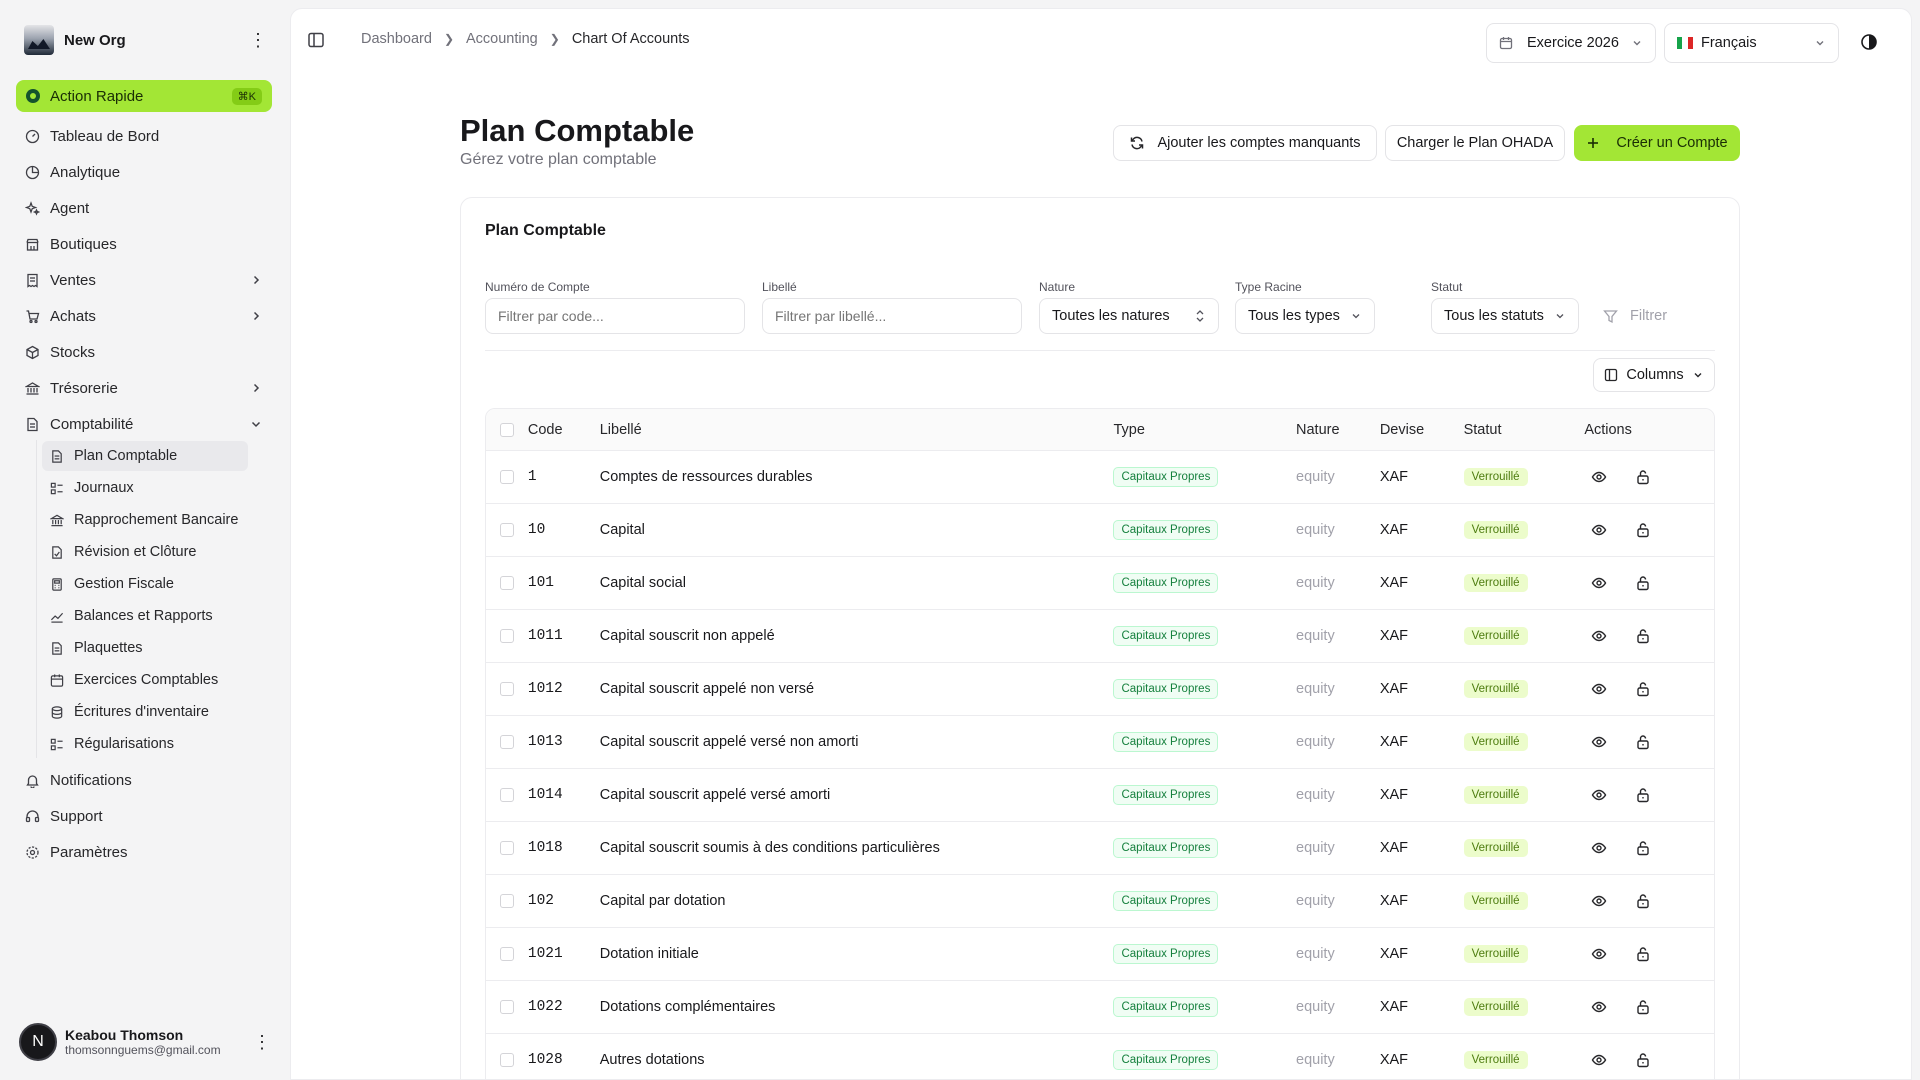  What do you see at coordinates (892, 316) in the screenshot?
I see `libelle-filter-input` at bounding box center [892, 316].